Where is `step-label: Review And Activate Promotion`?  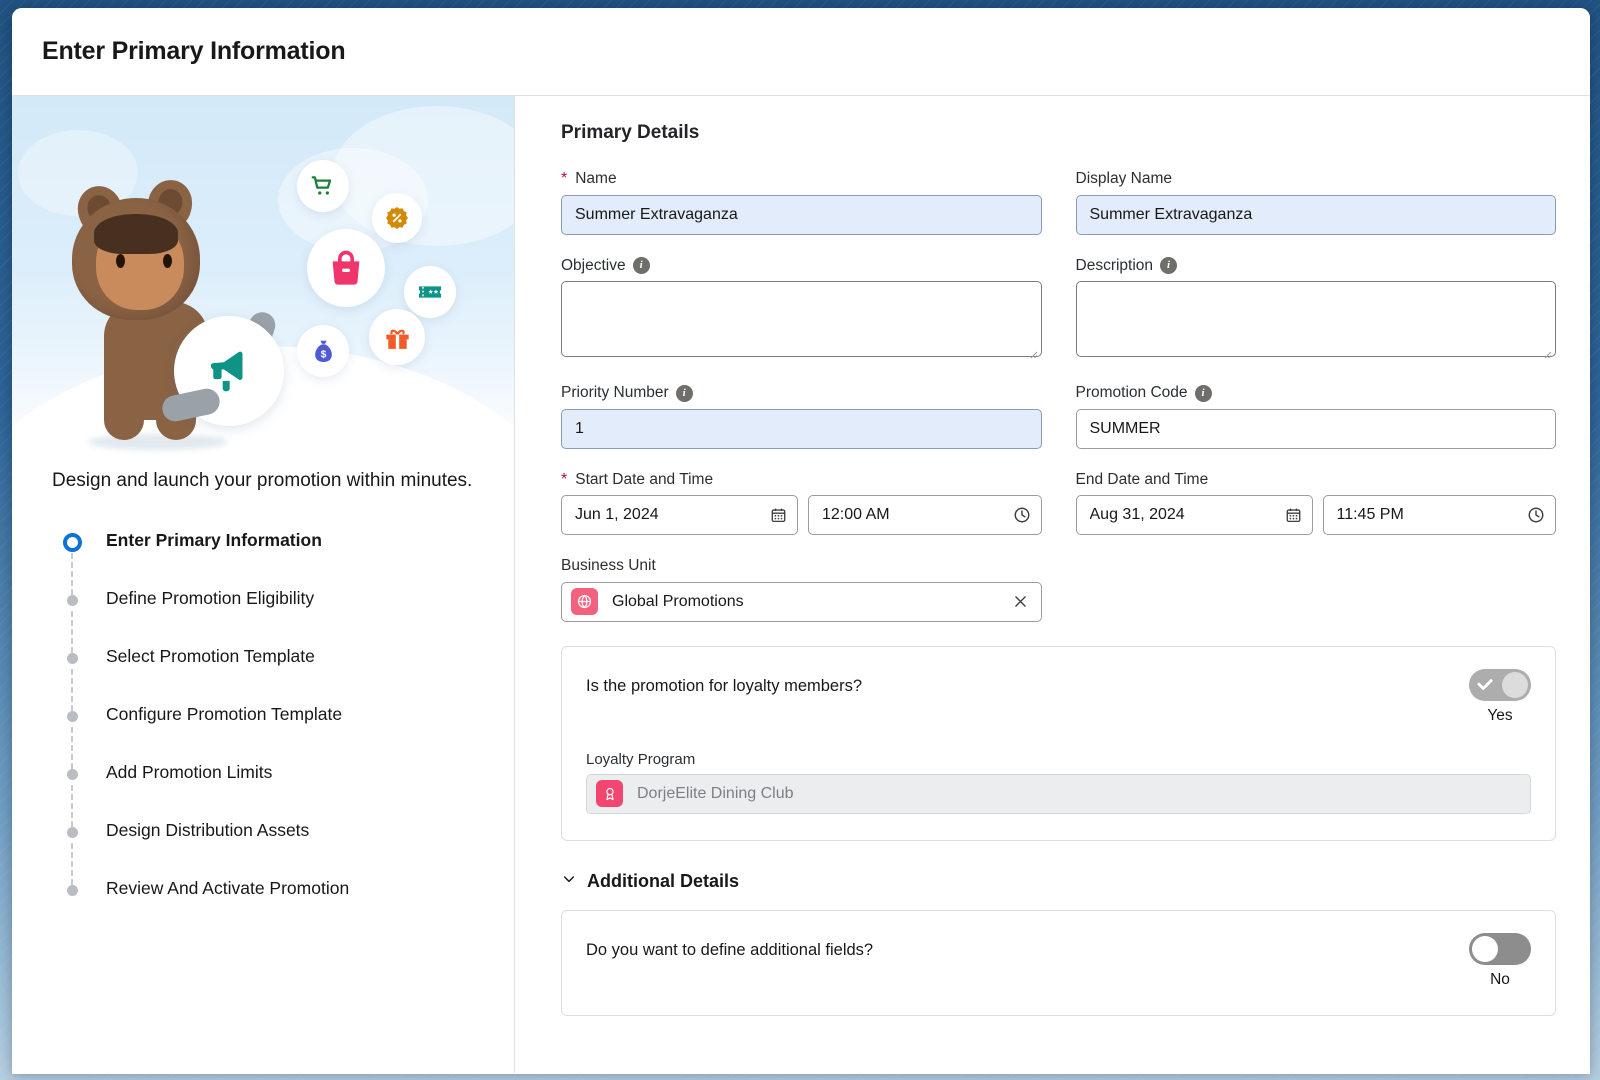 step-label: Review And Activate Promotion is located at coordinates (228, 887).